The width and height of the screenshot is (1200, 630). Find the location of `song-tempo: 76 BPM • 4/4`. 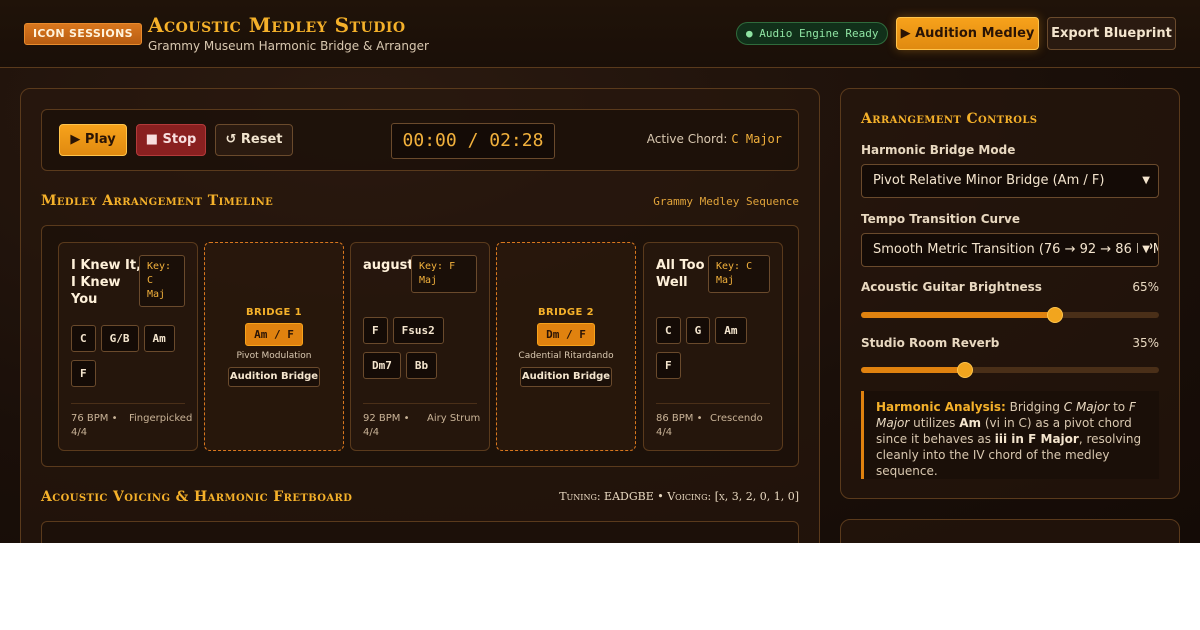

song-tempo: 76 BPM • 4/4 is located at coordinates (94, 425).